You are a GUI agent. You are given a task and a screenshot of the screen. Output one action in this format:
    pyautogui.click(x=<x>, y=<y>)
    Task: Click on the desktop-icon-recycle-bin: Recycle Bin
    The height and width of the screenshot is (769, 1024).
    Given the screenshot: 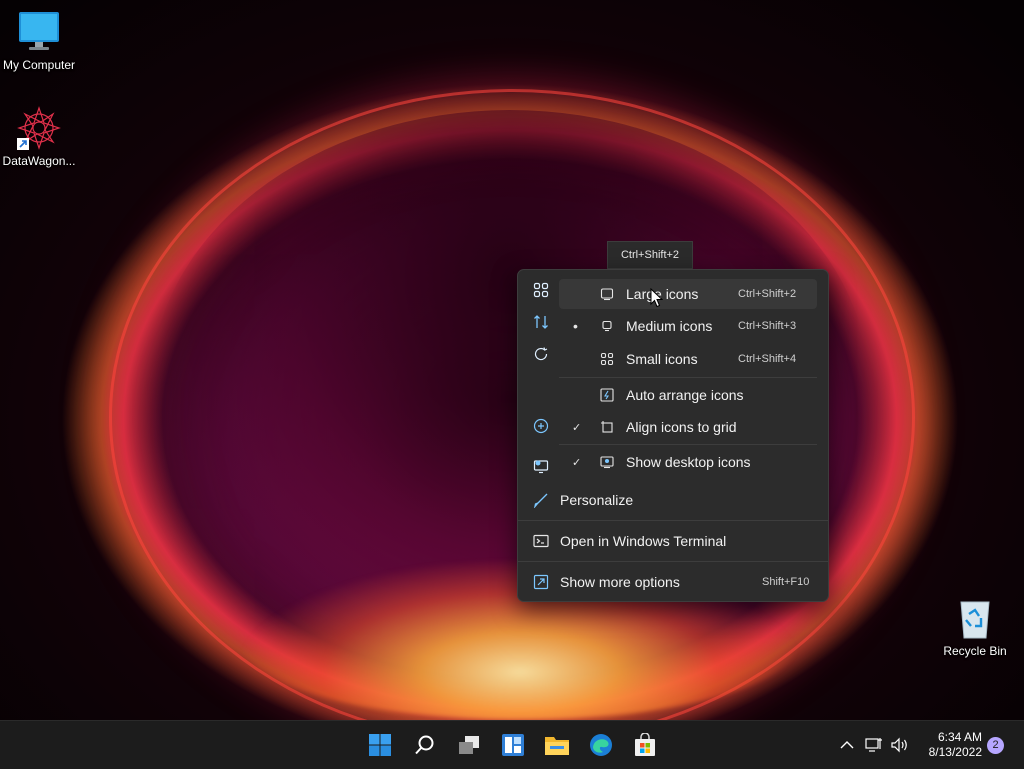 What is the action you would take?
    pyautogui.click(x=975, y=627)
    